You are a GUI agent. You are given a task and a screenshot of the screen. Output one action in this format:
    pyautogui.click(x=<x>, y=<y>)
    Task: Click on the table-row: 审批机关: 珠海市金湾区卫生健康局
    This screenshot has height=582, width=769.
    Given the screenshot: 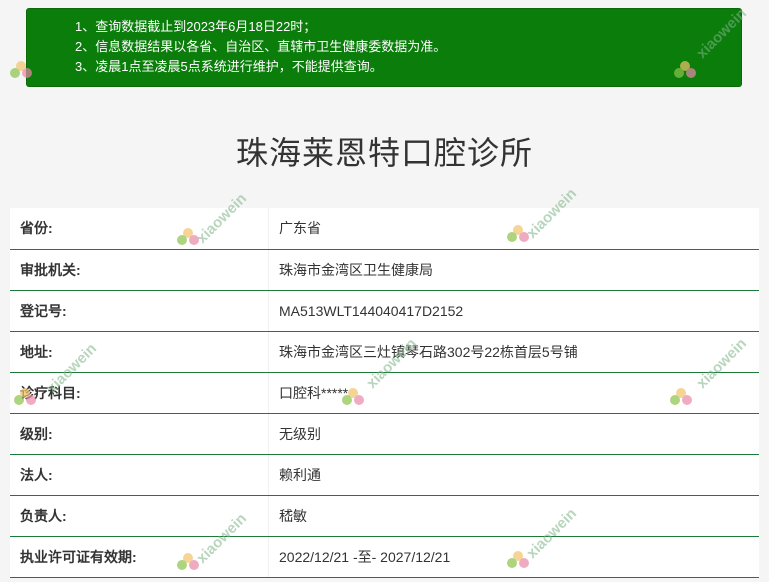 What is the action you would take?
    pyautogui.click(x=384, y=270)
    